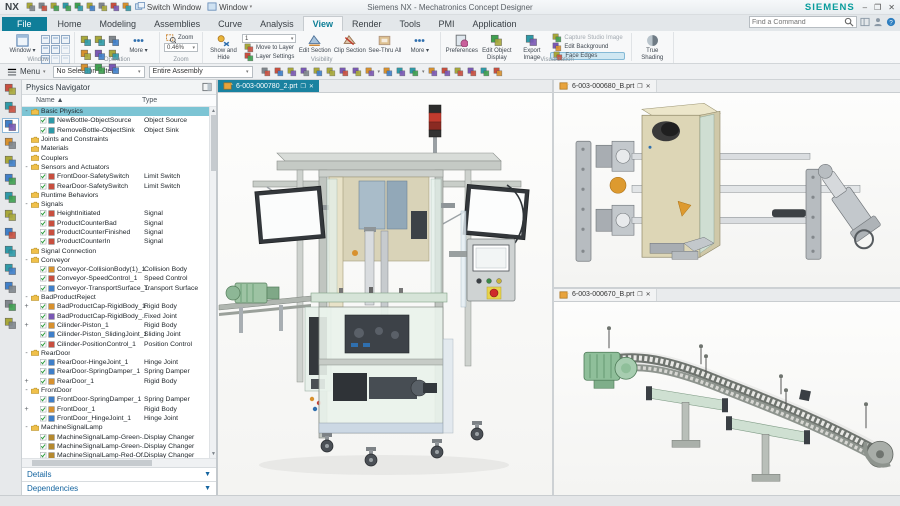  I want to click on tree-item-row: FrontDoor-SpringDamper_1 Spring Damper, so click(115, 399).